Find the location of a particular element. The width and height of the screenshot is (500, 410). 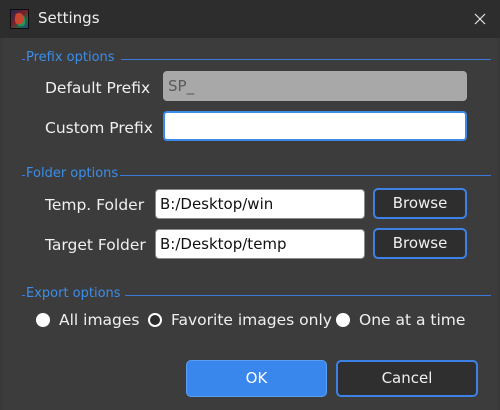

export-favorite-images-label: Favorite images only is located at coordinates (251, 320).